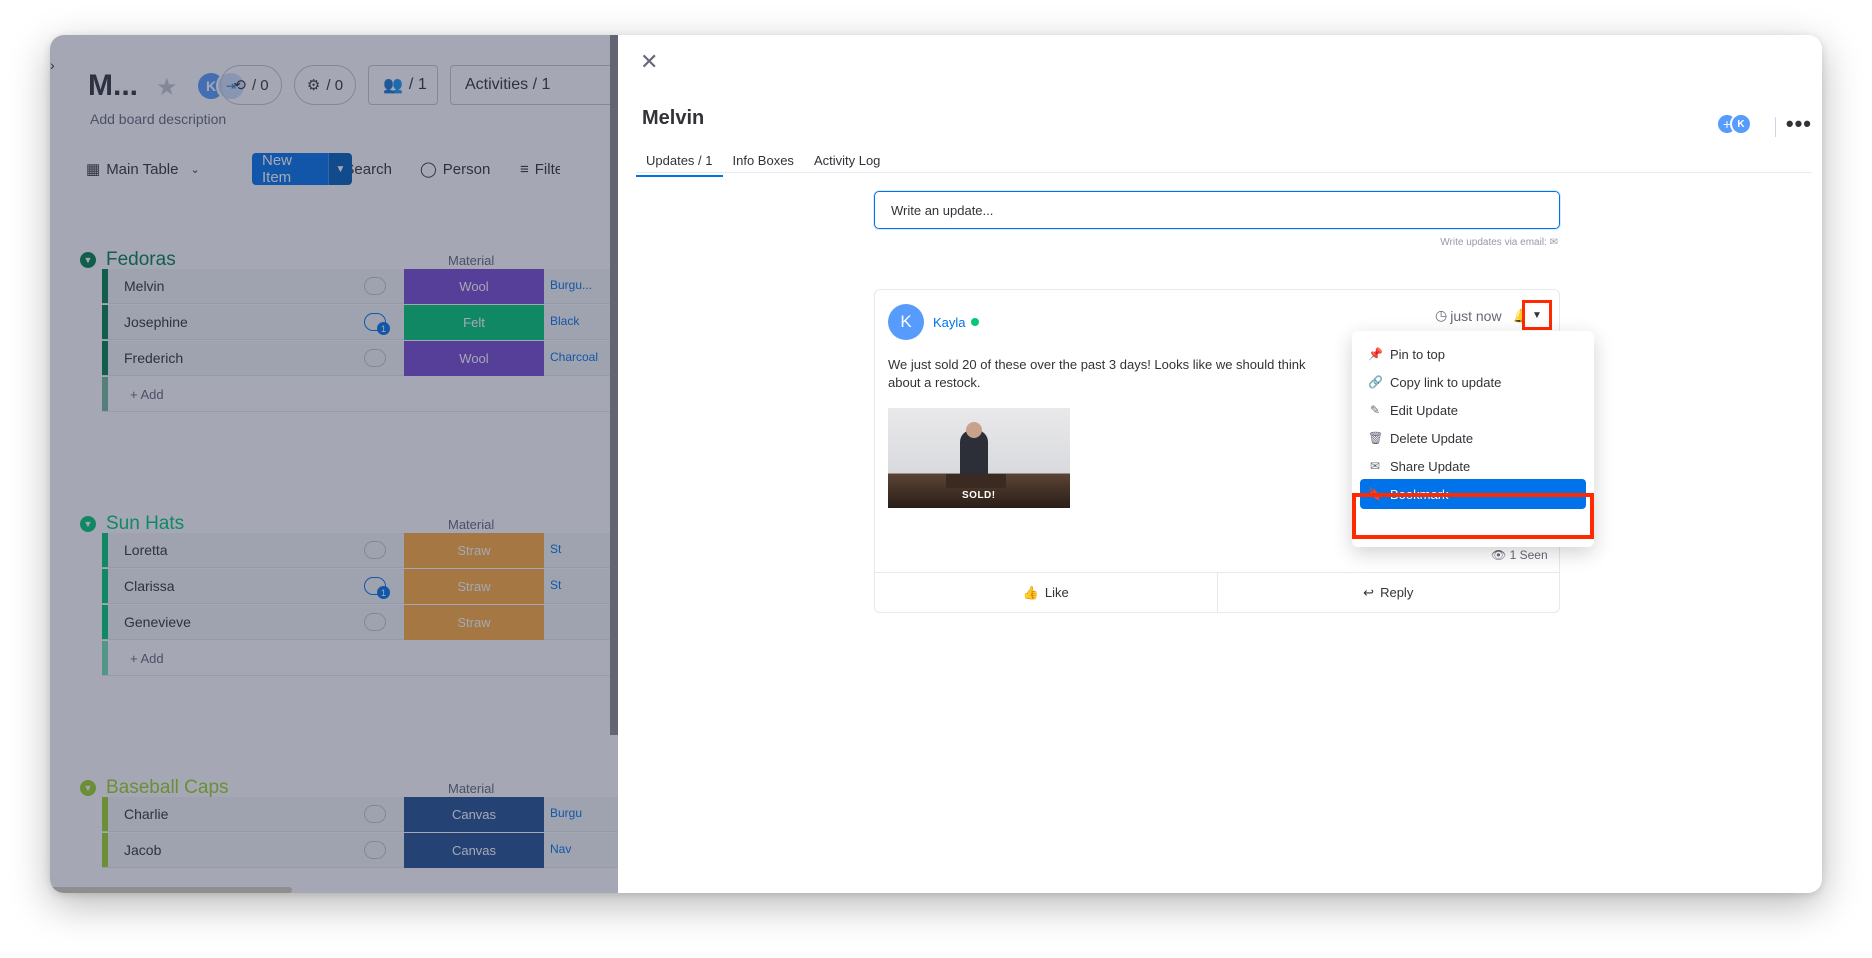 Image resolution: width=1872 pixels, height=958 pixels. What do you see at coordinates (1799, 124) in the screenshot?
I see `more-options-icon: •••` at bounding box center [1799, 124].